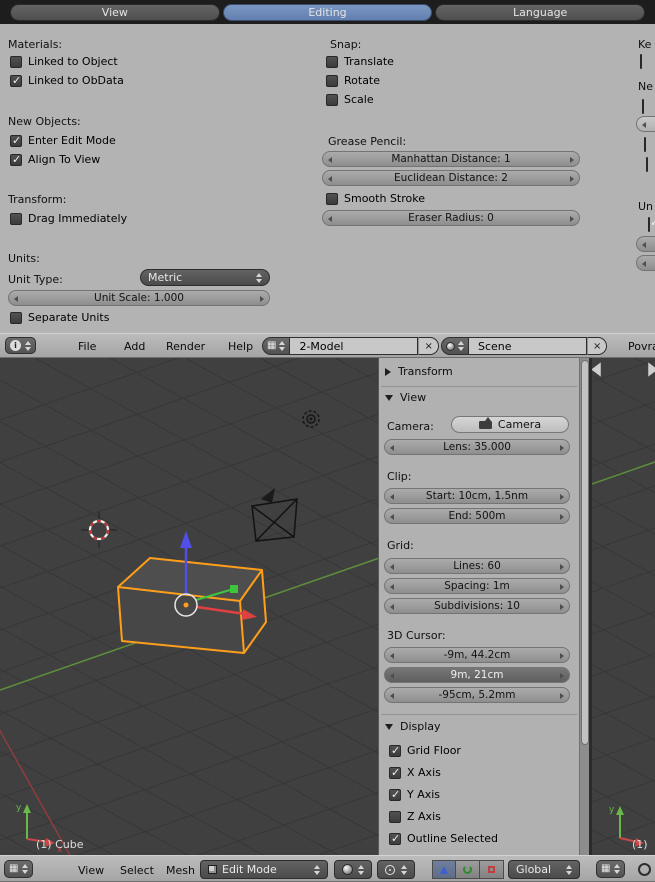 Image resolution: width=655 pixels, height=882 pixels. What do you see at coordinates (78, 218) in the screenshot?
I see `checkbox-label: Drag Immediately` at bounding box center [78, 218].